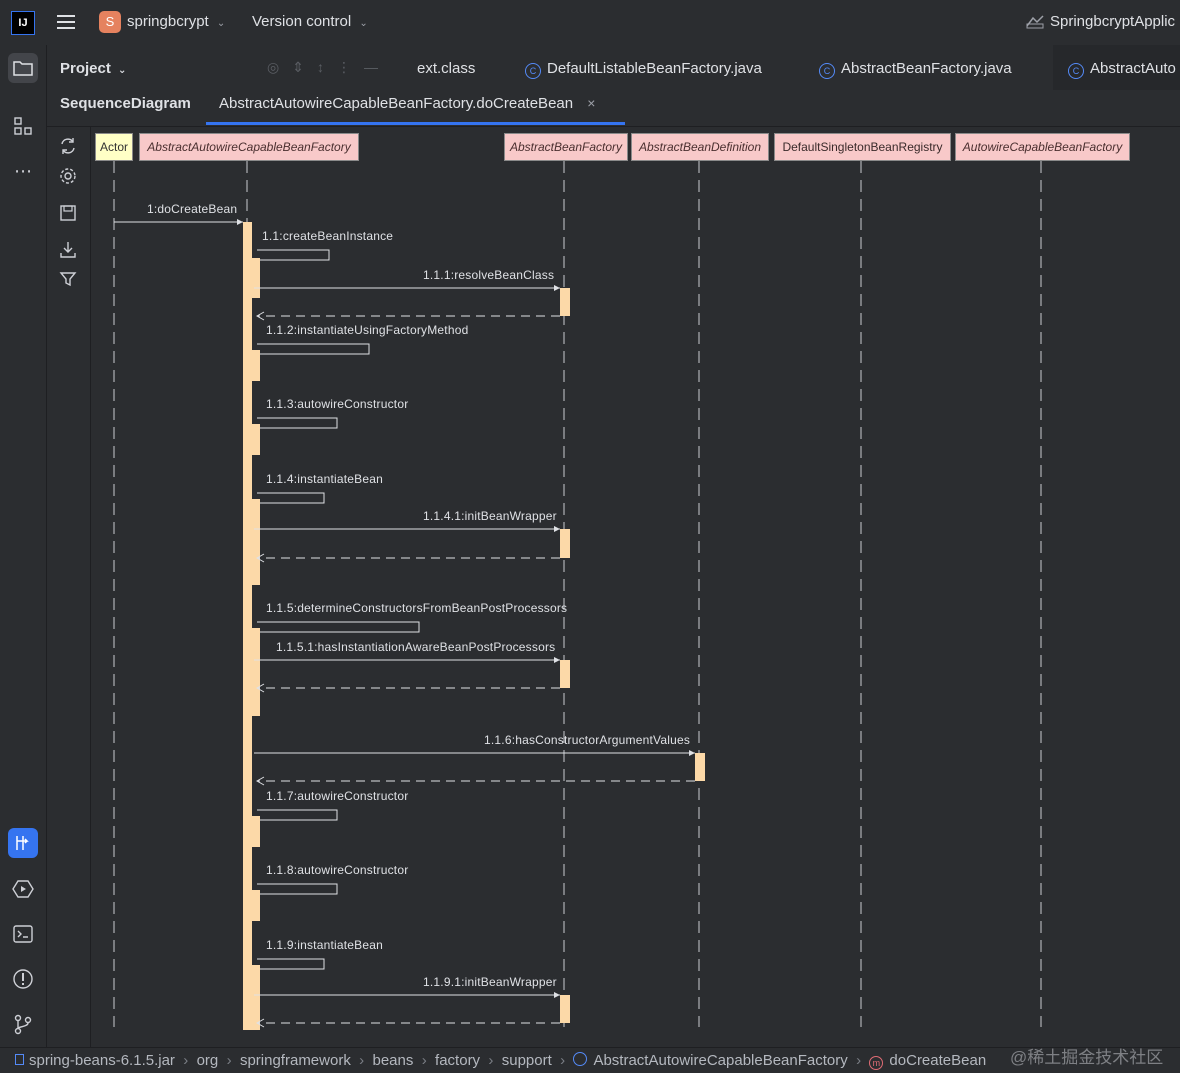 This screenshot has height=1073, width=1180. Describe the element at coordinates (23, 23) in the screenshot. I see `app-logo-icon: IJ` at that location.